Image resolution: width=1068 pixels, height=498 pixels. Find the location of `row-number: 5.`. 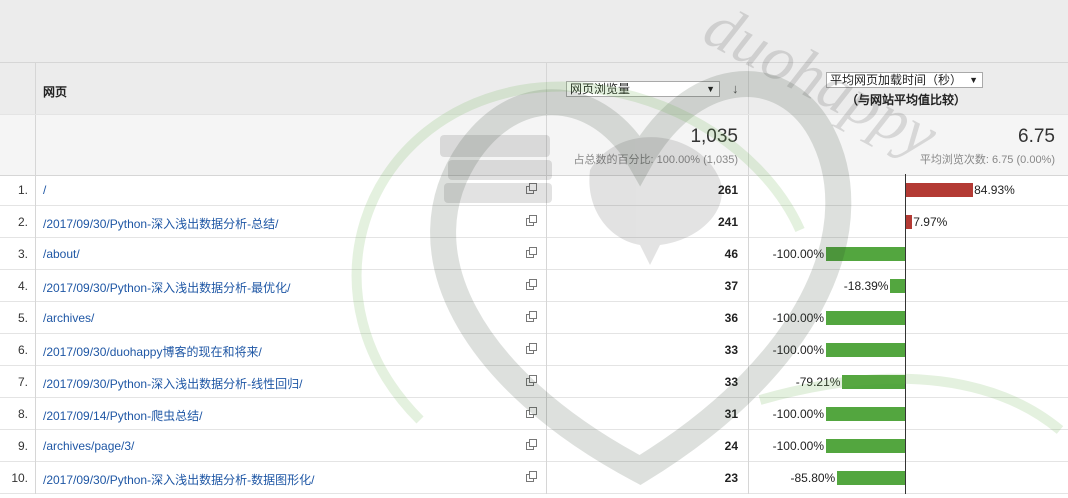

row-number: 5. is located at coordinates (22, 318).